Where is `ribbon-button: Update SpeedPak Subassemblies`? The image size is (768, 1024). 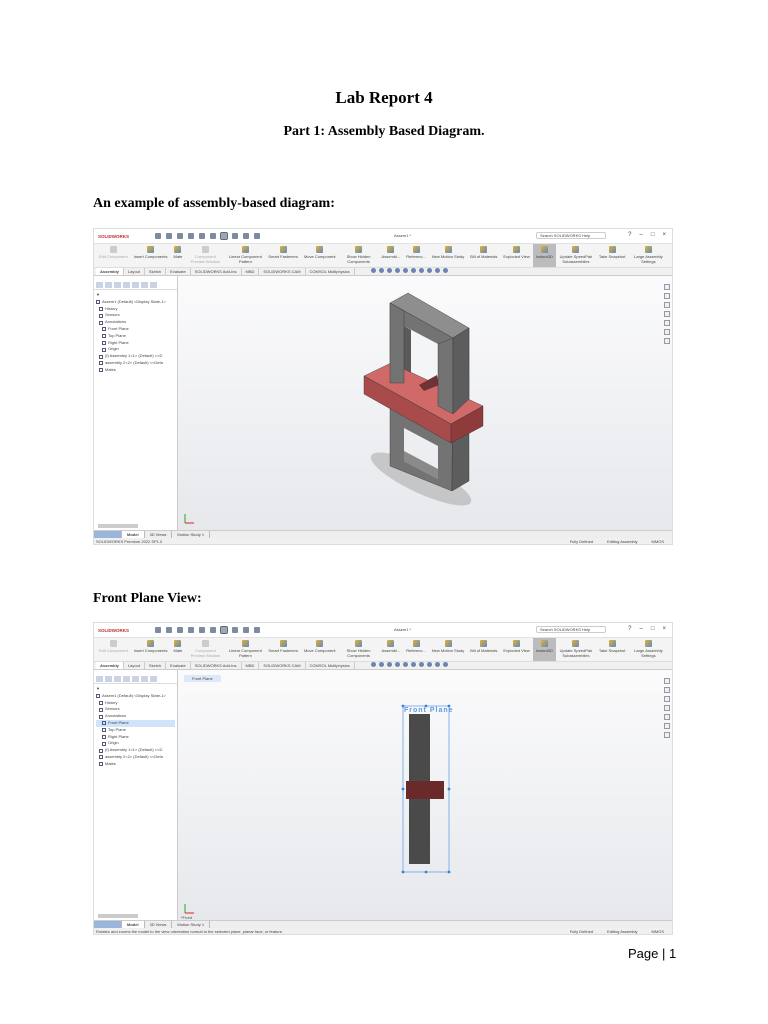 ribbon-button: Update SpeedPak Subassemblies is located at coordinates (576, 649).